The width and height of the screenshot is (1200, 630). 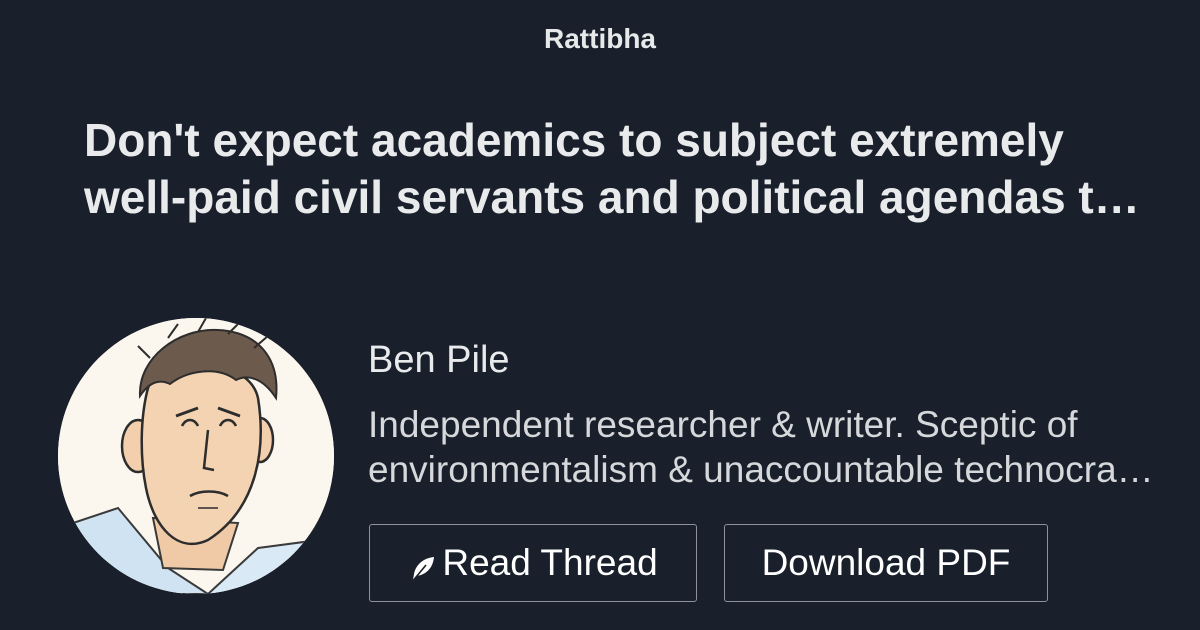 I want to click on download-pdf-label: Download PDF, so click(x=886, y=562).